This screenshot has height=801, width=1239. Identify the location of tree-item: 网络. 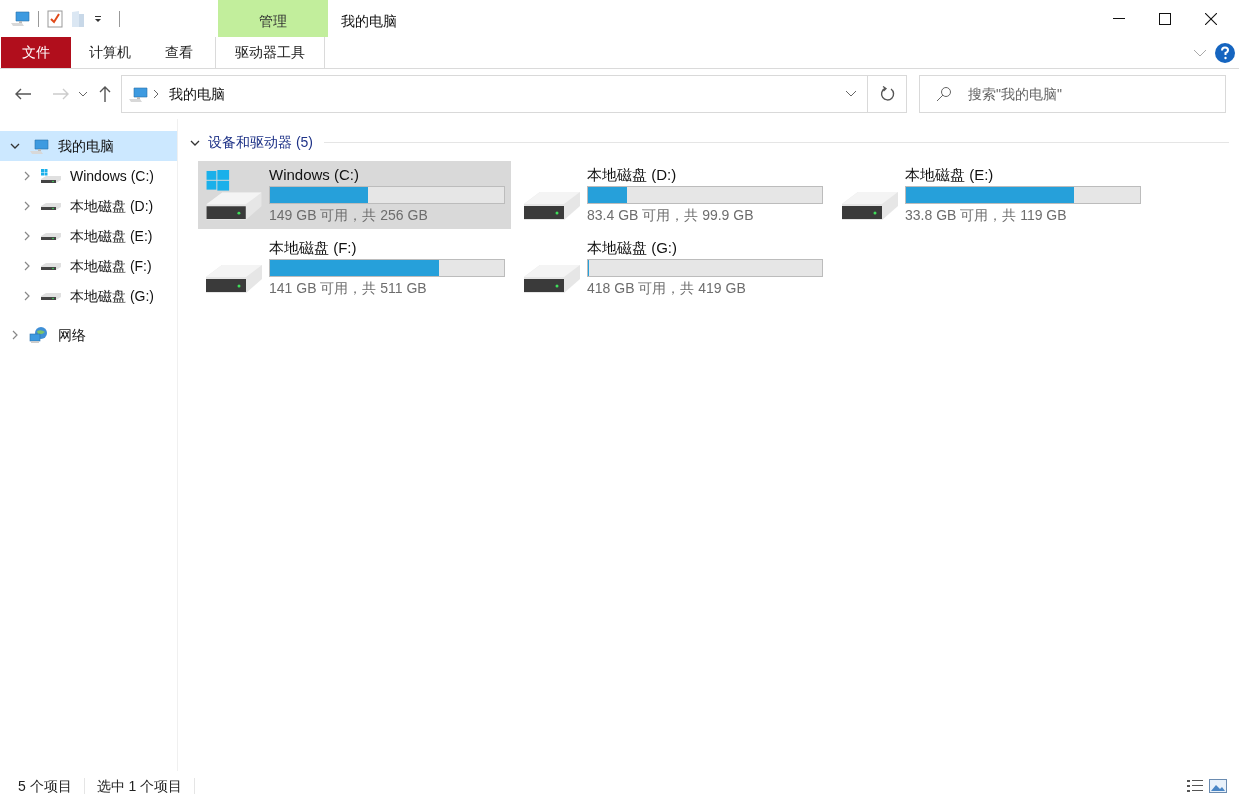
(88, 335).